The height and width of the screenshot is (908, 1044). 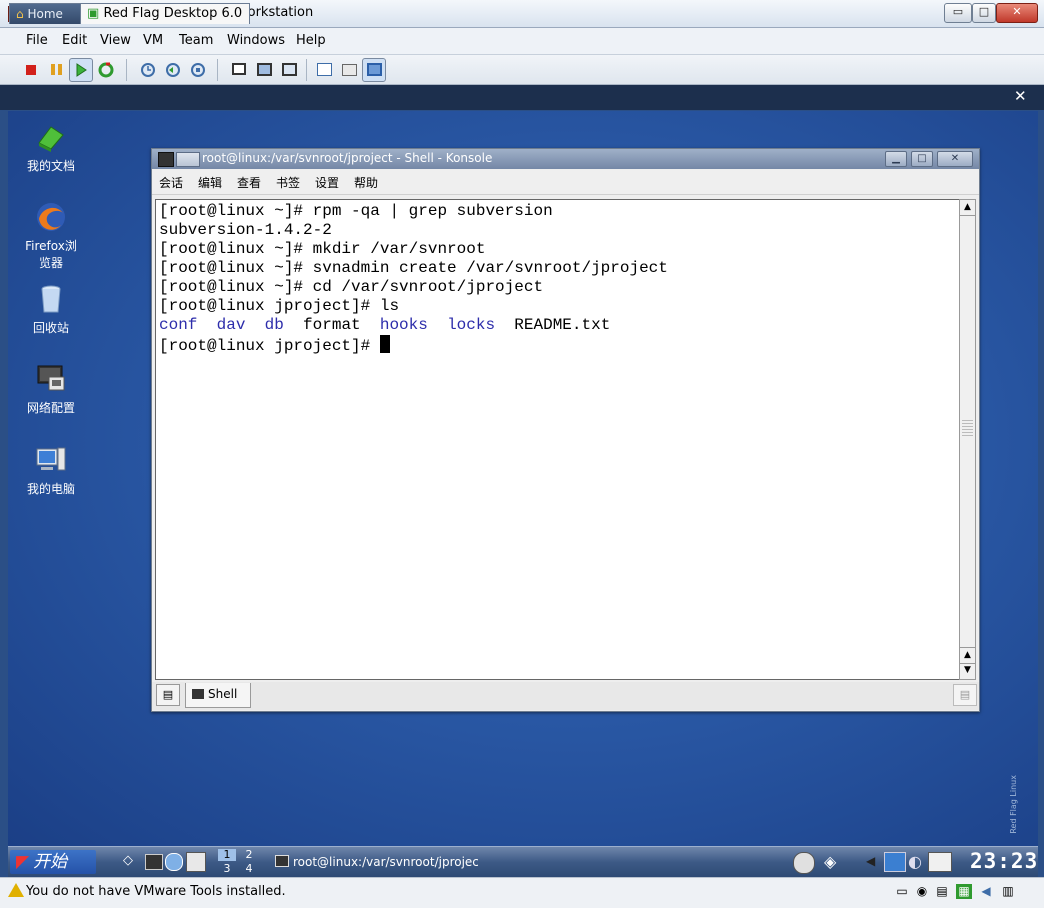 I want to click on tab-red-flag-desktop: ▣ Red Flag Desktop 6.0, so click(x=165, y=13).